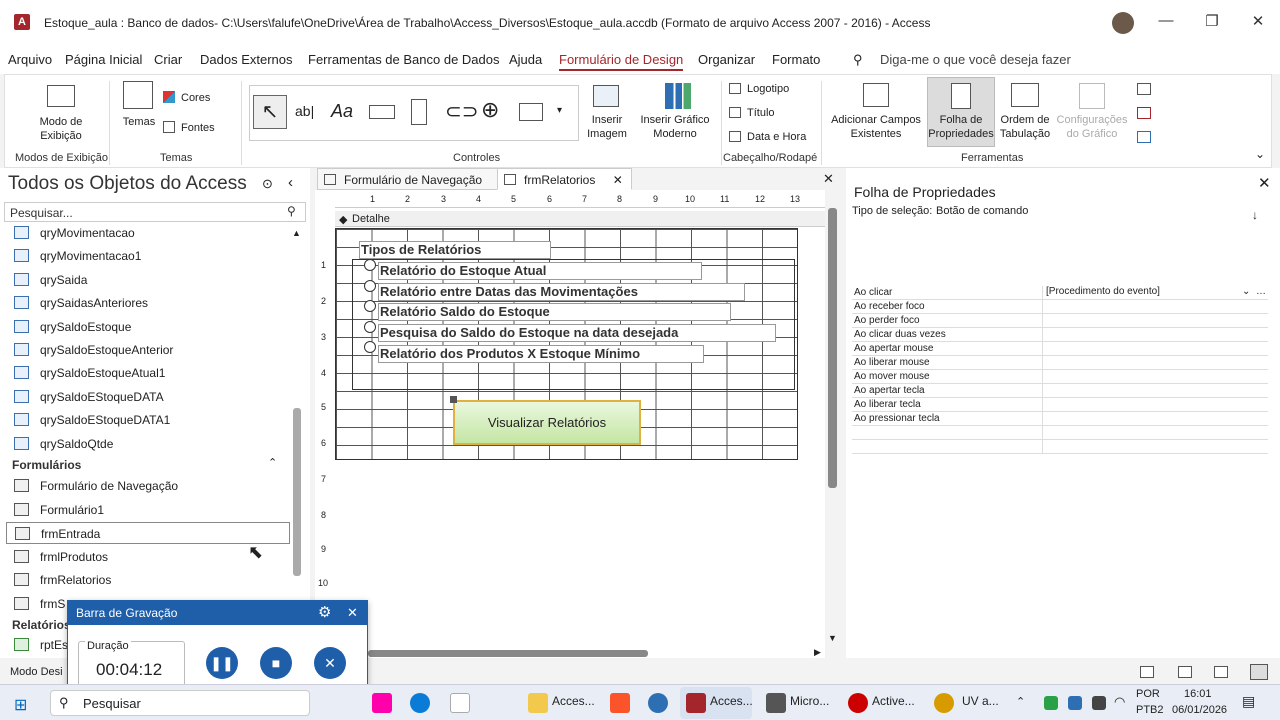 Image resolution: width=1280 pixels, height=720 pixels. What do you see at coordinates (152, 444) in the screenshot?
I see `list-item: qrySaldoQtde` at bounding box center [152, 444].